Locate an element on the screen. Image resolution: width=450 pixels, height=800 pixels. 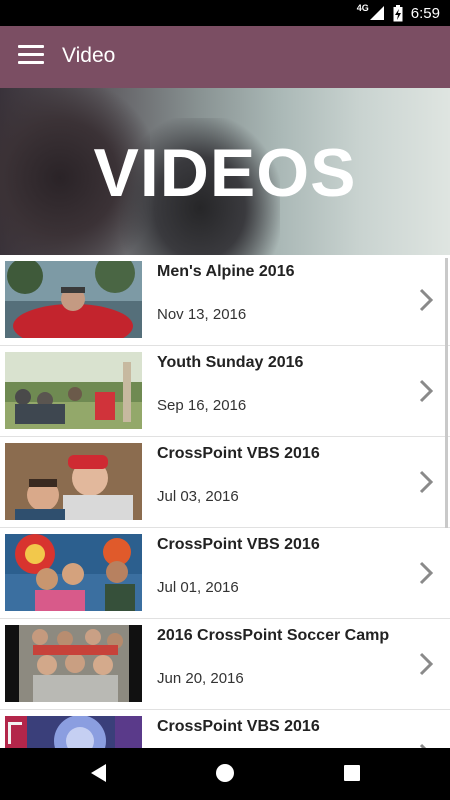
network-type-label: 4G is located at coordinates (362, 8).